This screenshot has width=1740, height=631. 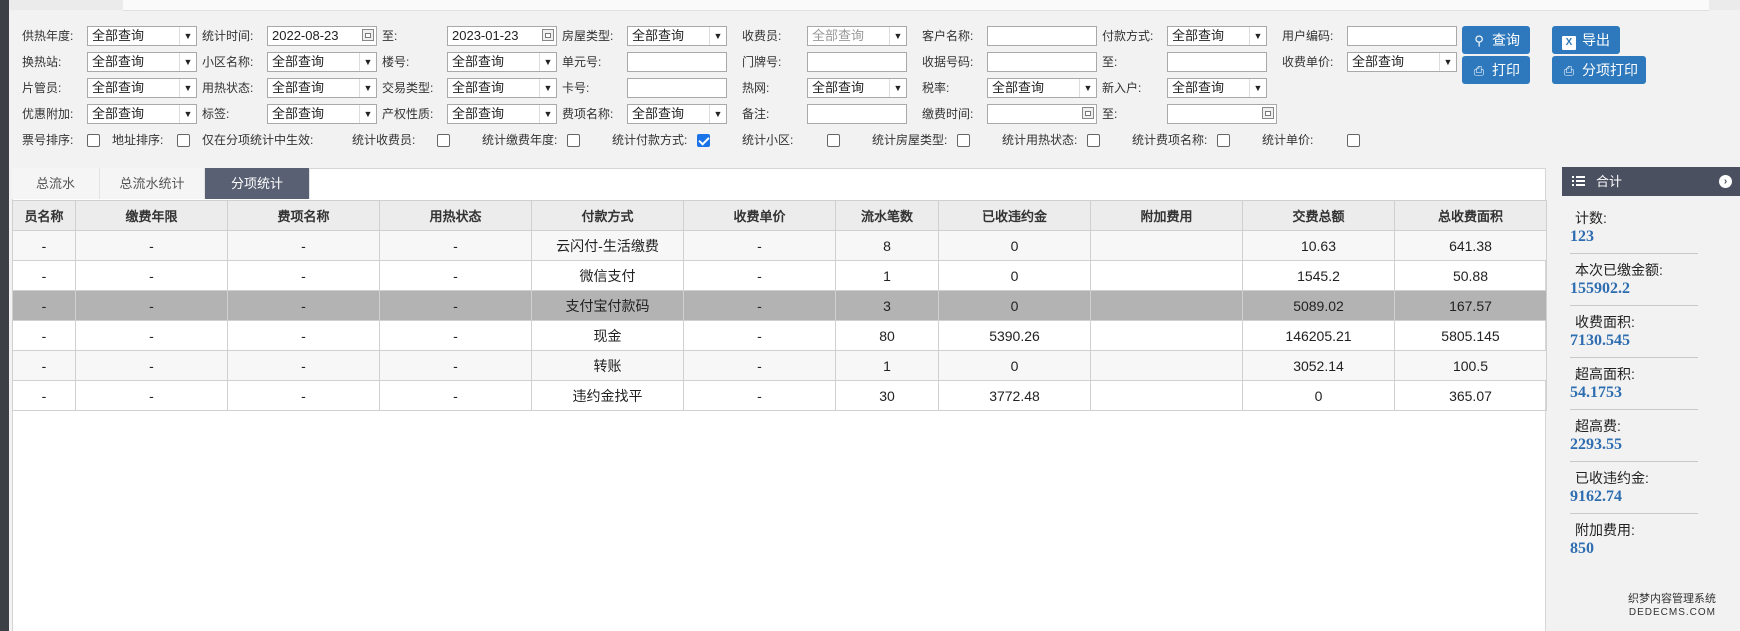 What do you see at coordinates (1725, 181) in the screenshot?
I see `chevron-right-icon: ›` at bounding box center [1725, 181].